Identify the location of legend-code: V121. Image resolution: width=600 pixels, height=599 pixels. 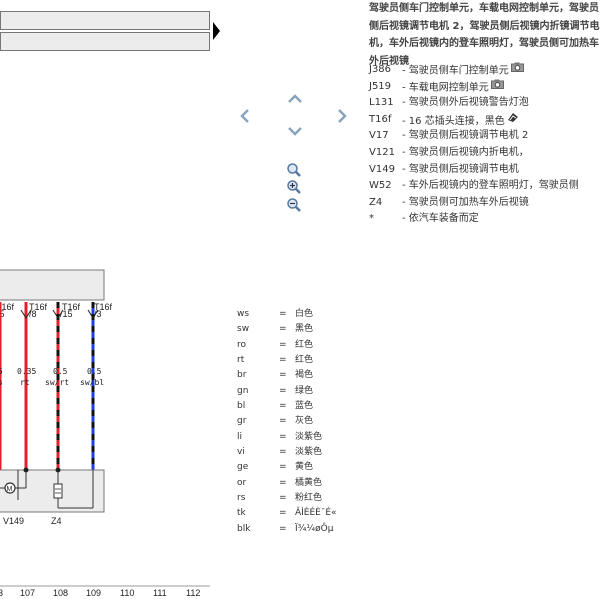
(382, 152).